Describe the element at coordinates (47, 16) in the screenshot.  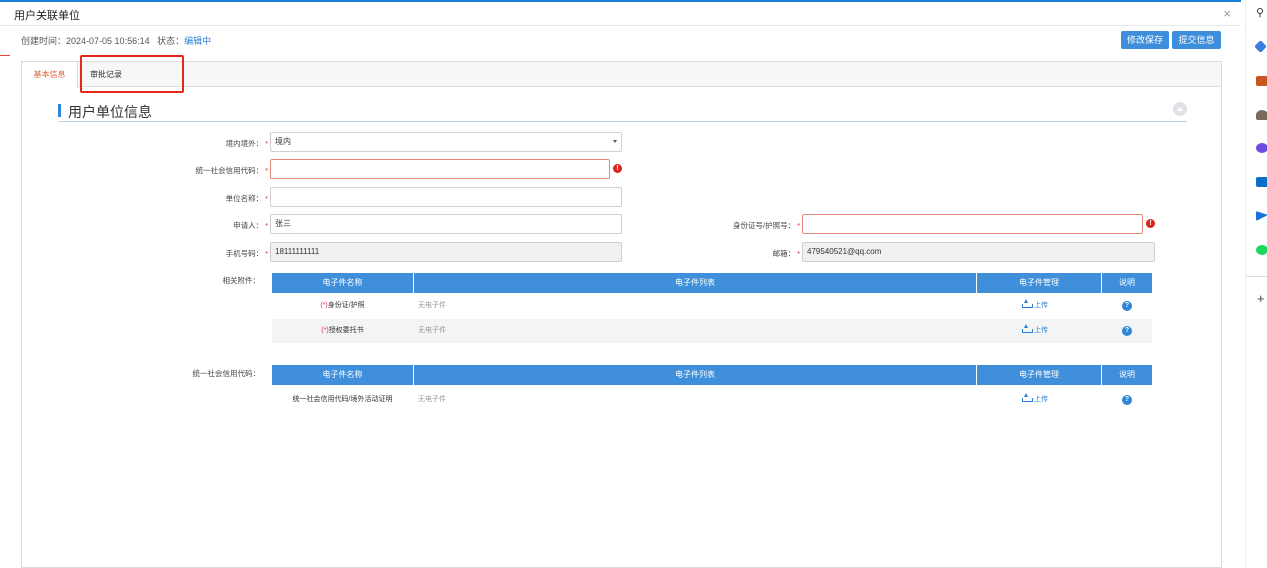
I see `modal-title: 用户关联单位` at that location.